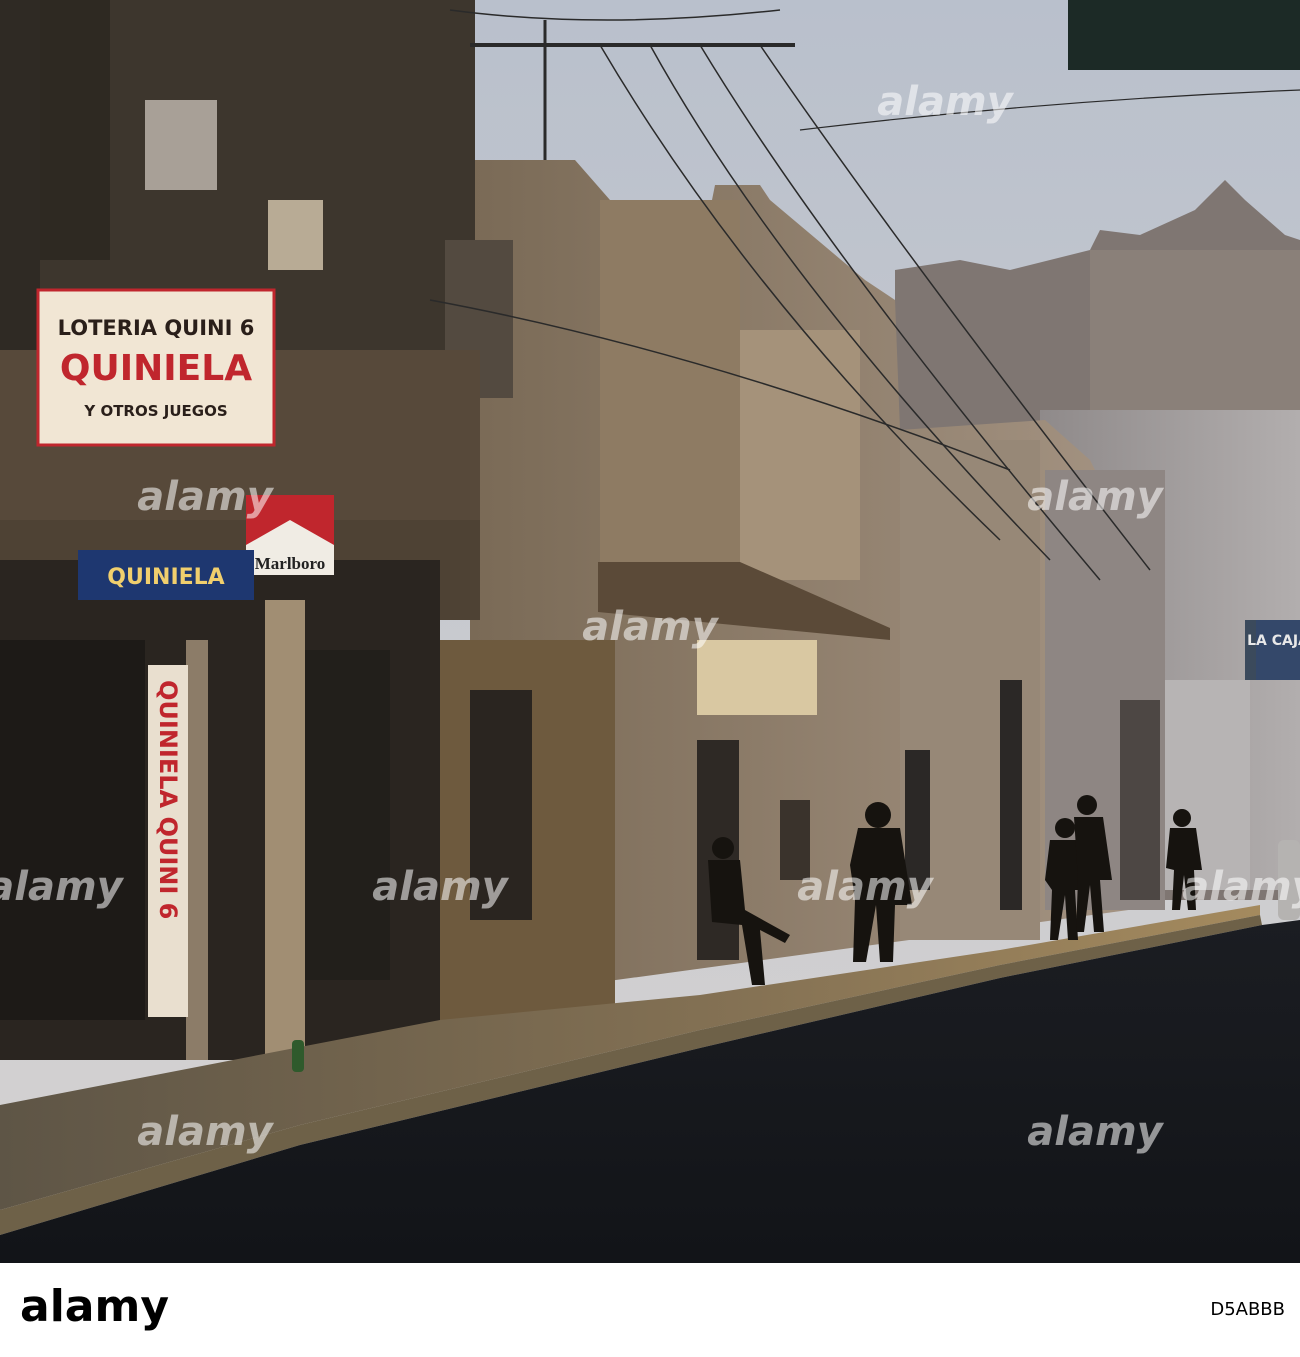 This screenshot has width=1300, height=1357. I want to click on vertical-quiniela-text: QUINIELA QUINI 6, so click(168, 799).